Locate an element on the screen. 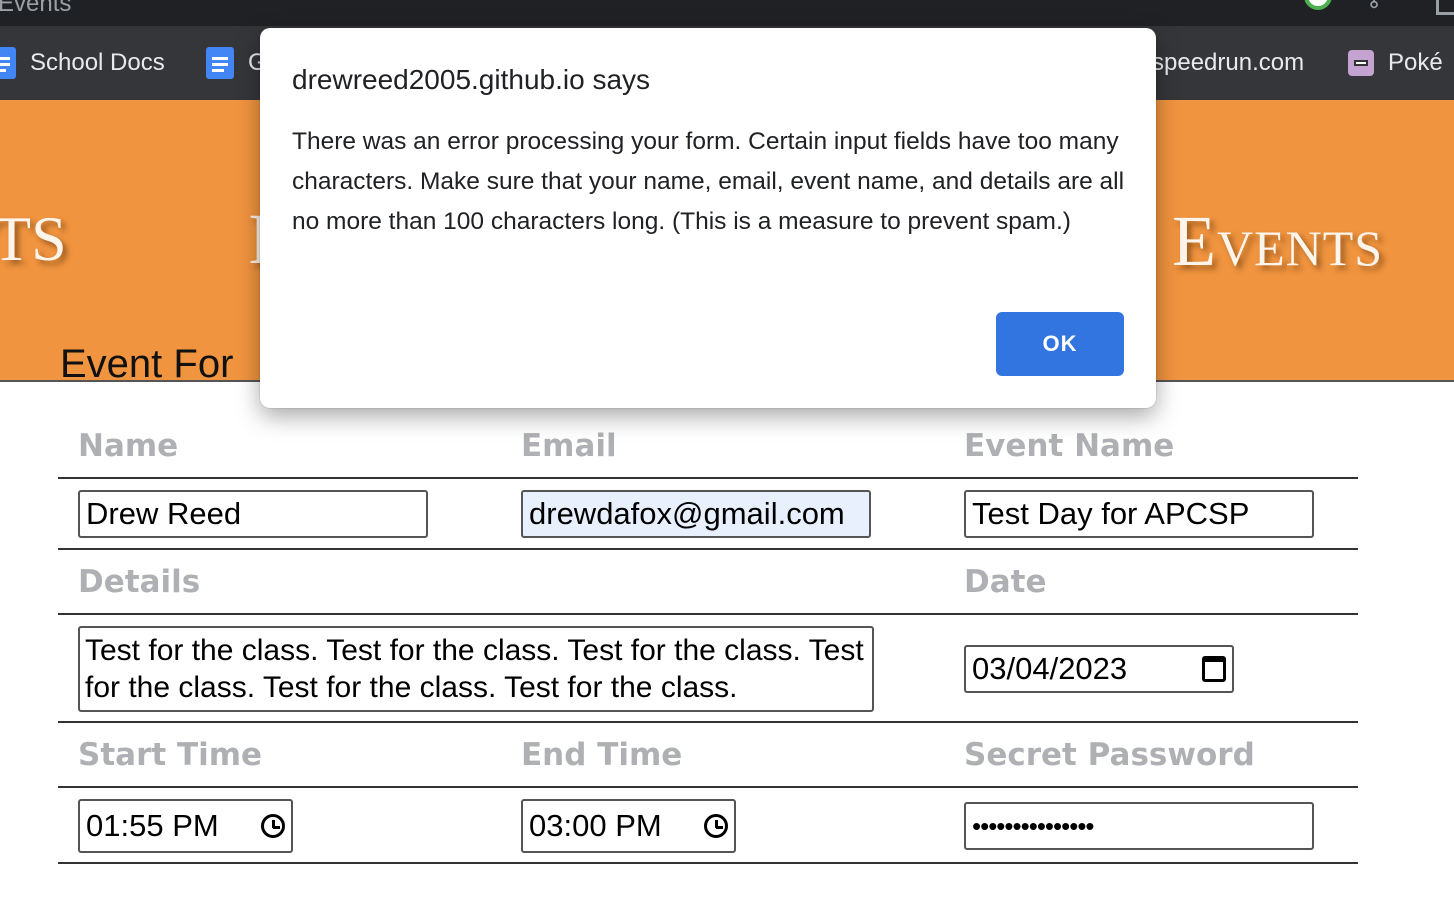 The width and height of the screenshot is (1454, 902). bookmark-speedrun: speedrun.com is located at coordinates (1228, 63).